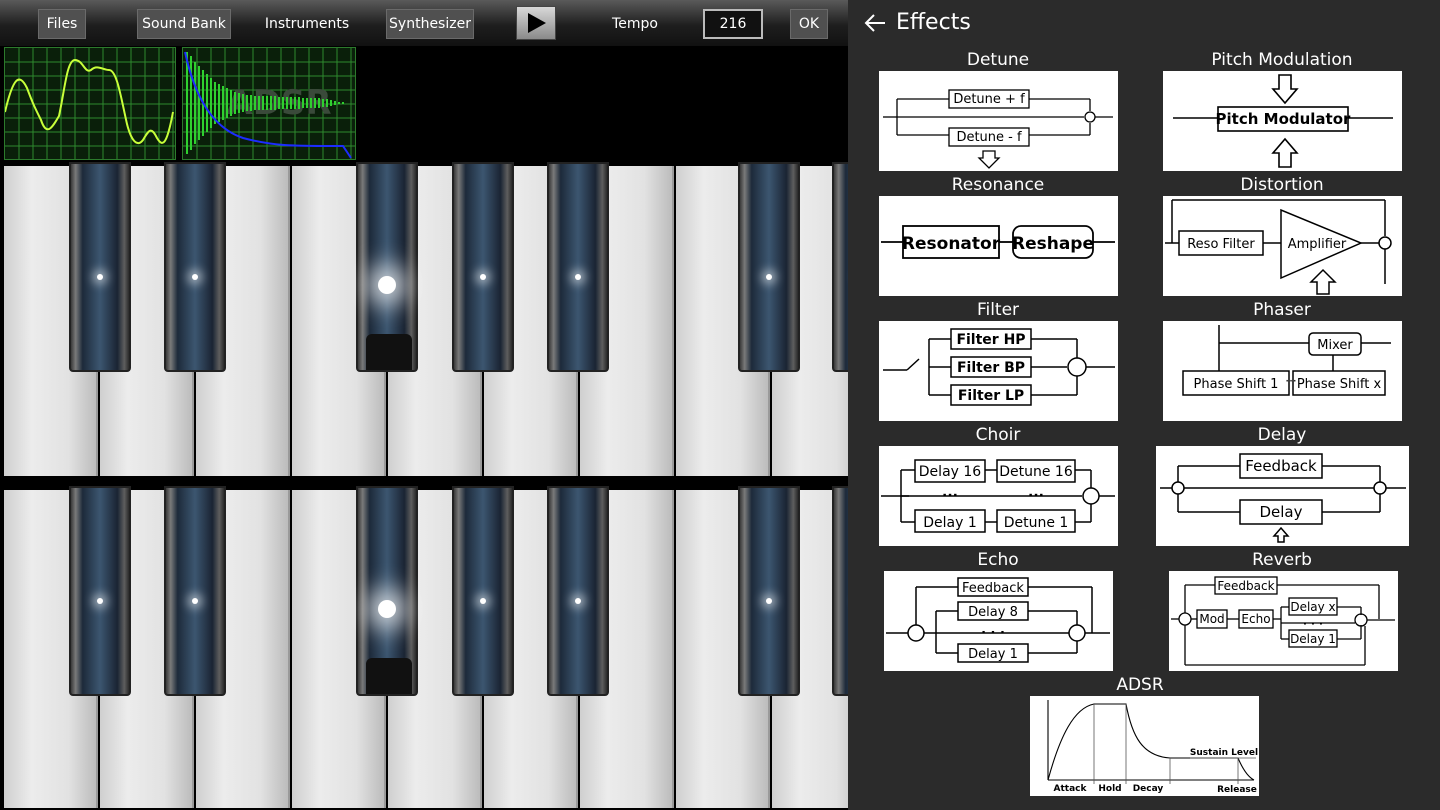 The image size is (1440, 810). Describe the element at coordinates (269, 103) in the screenshot. I see `envelope-scope: ADSR` at that location.